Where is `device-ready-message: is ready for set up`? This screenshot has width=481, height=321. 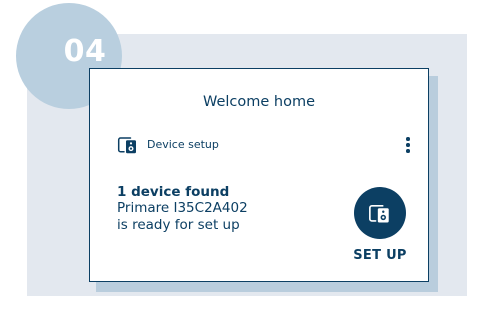 device-ready-message: is ready for set up is located at coordinates (178, 225).